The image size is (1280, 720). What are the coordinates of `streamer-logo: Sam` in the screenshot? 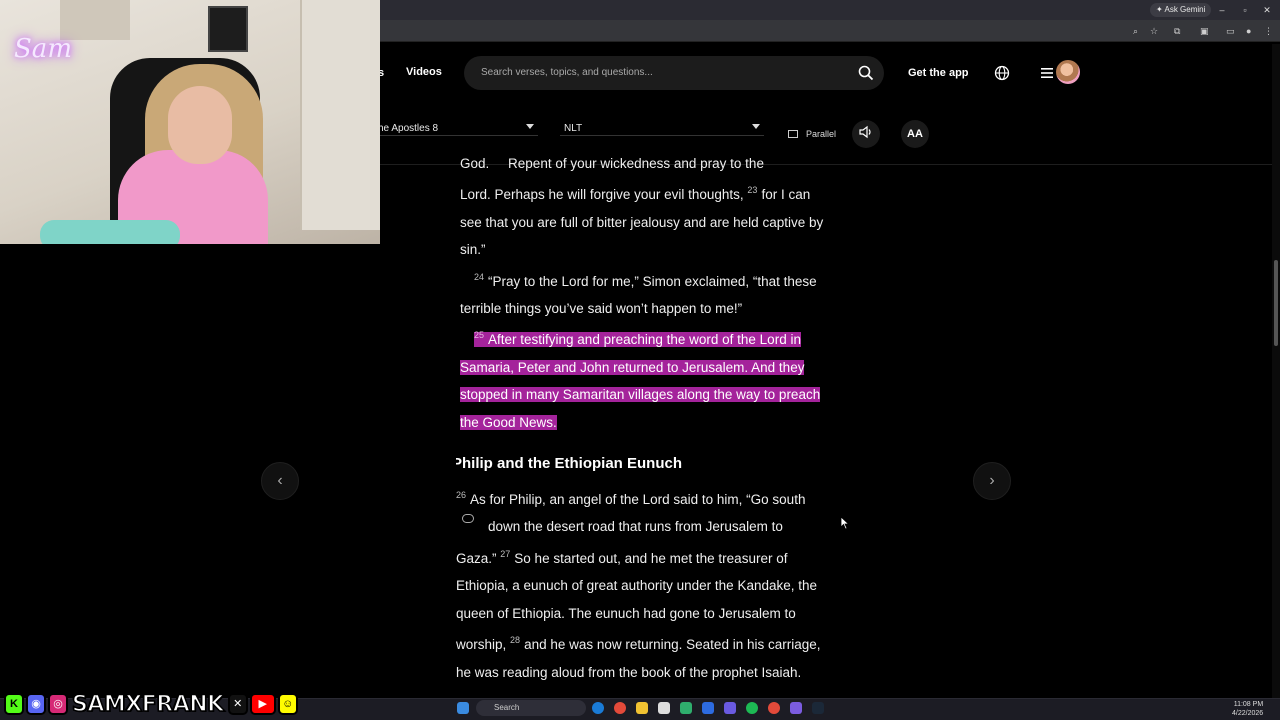 It's located at (43, 49).